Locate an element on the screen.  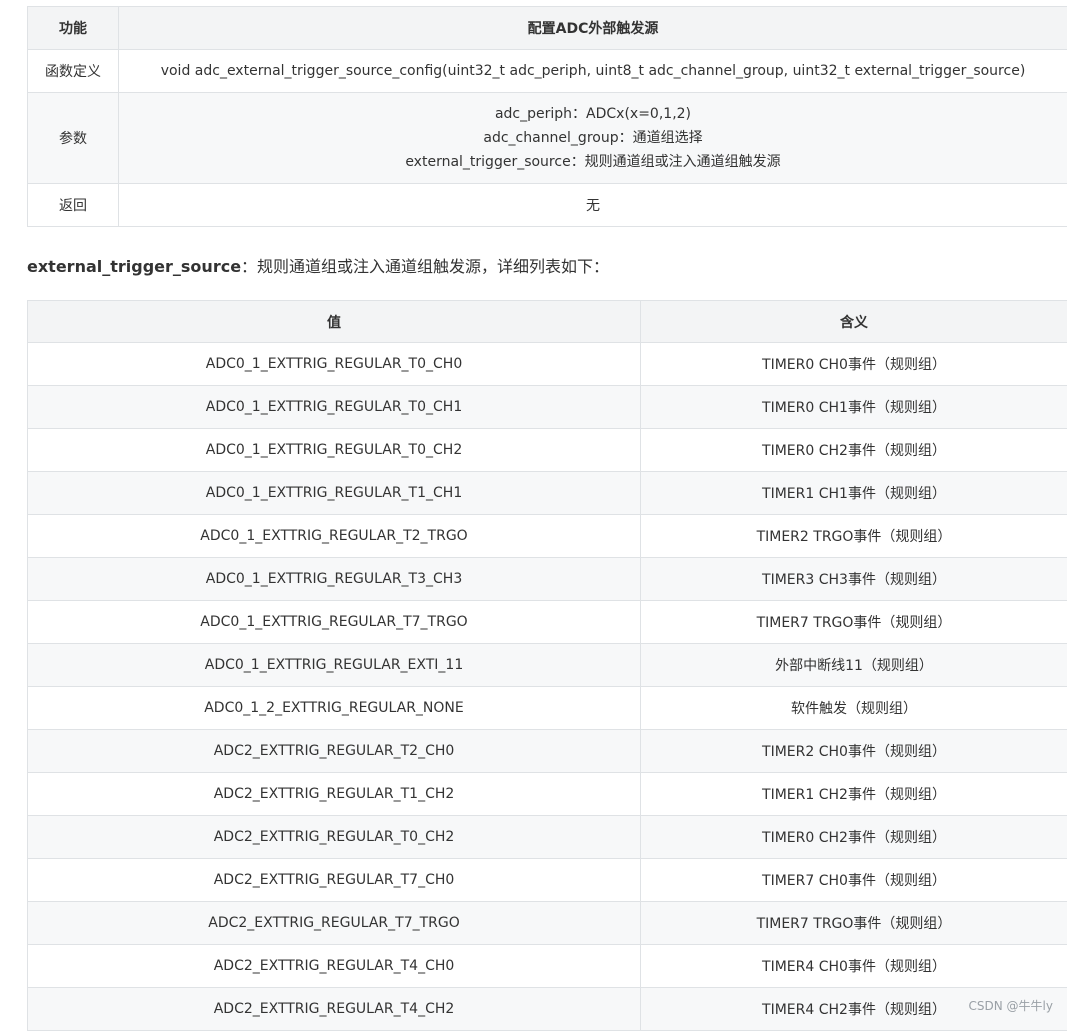
function-header-title: 配置ADC外部触发源 is located at coordinates (593, 28).